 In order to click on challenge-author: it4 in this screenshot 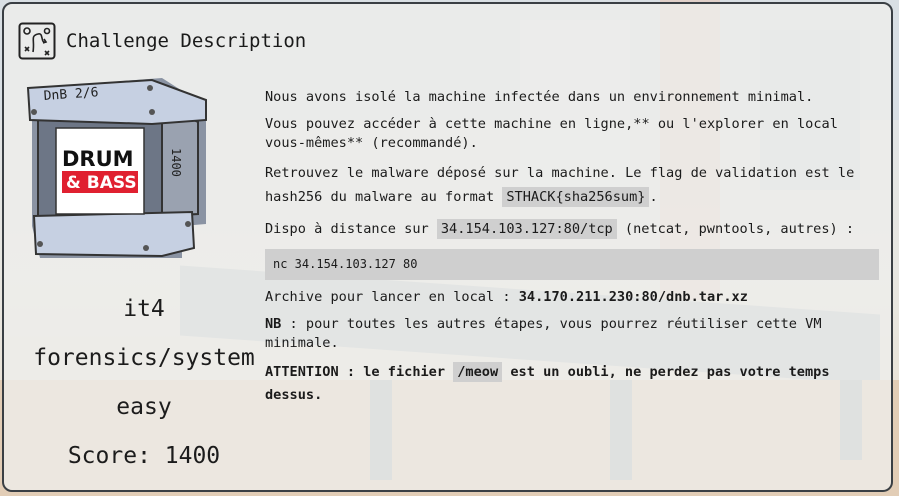, I will do `click(144, 309)`.